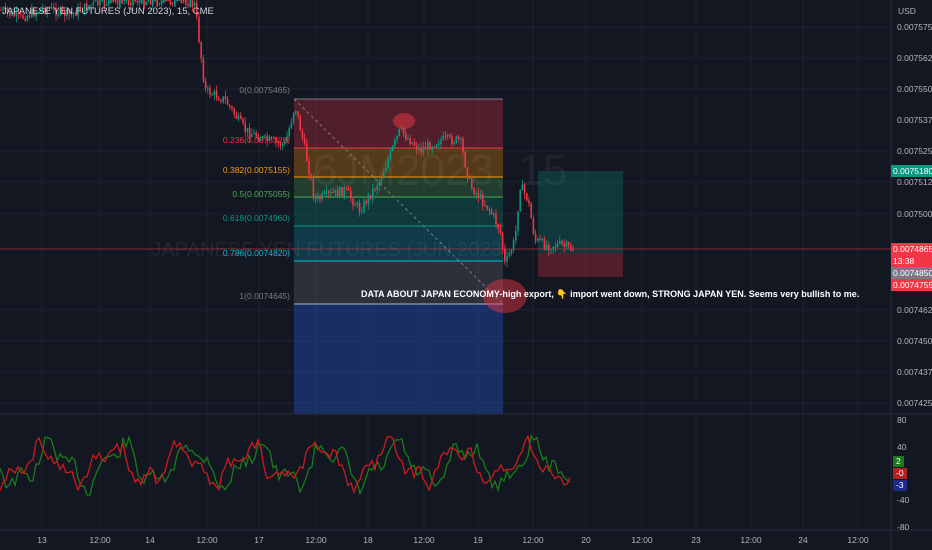 The width and height of the screenshot is (932, 550). I want to click on oscillator-tick-label: -40, so click(903, 500).